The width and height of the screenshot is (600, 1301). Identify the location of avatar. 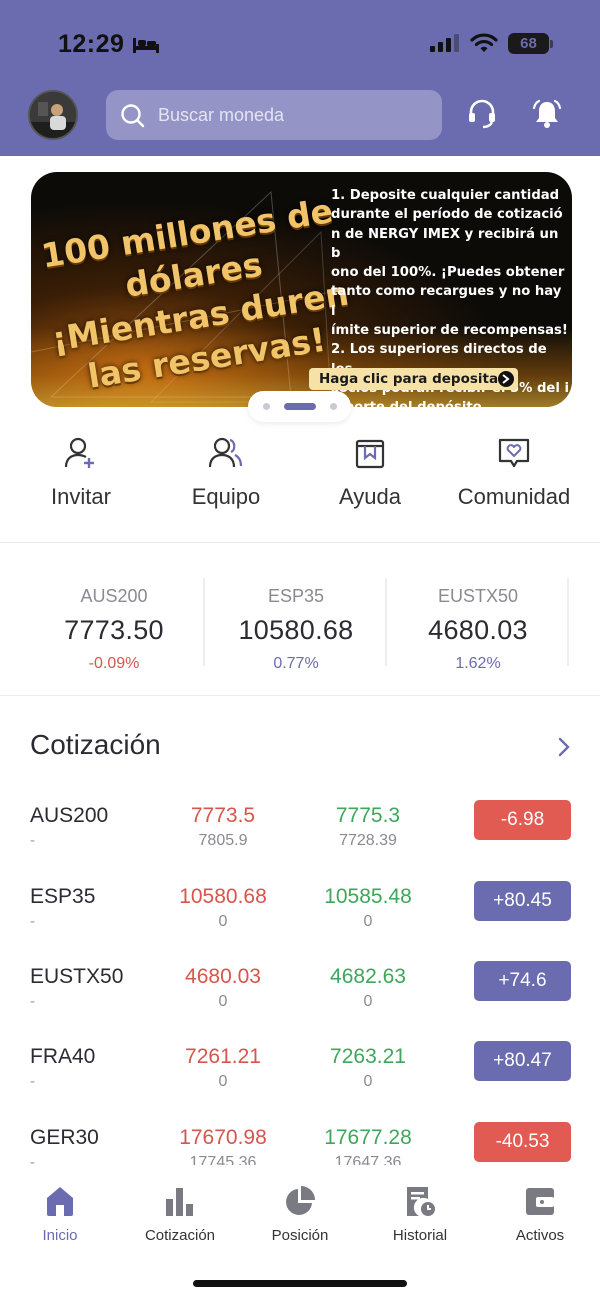
(53, 115).